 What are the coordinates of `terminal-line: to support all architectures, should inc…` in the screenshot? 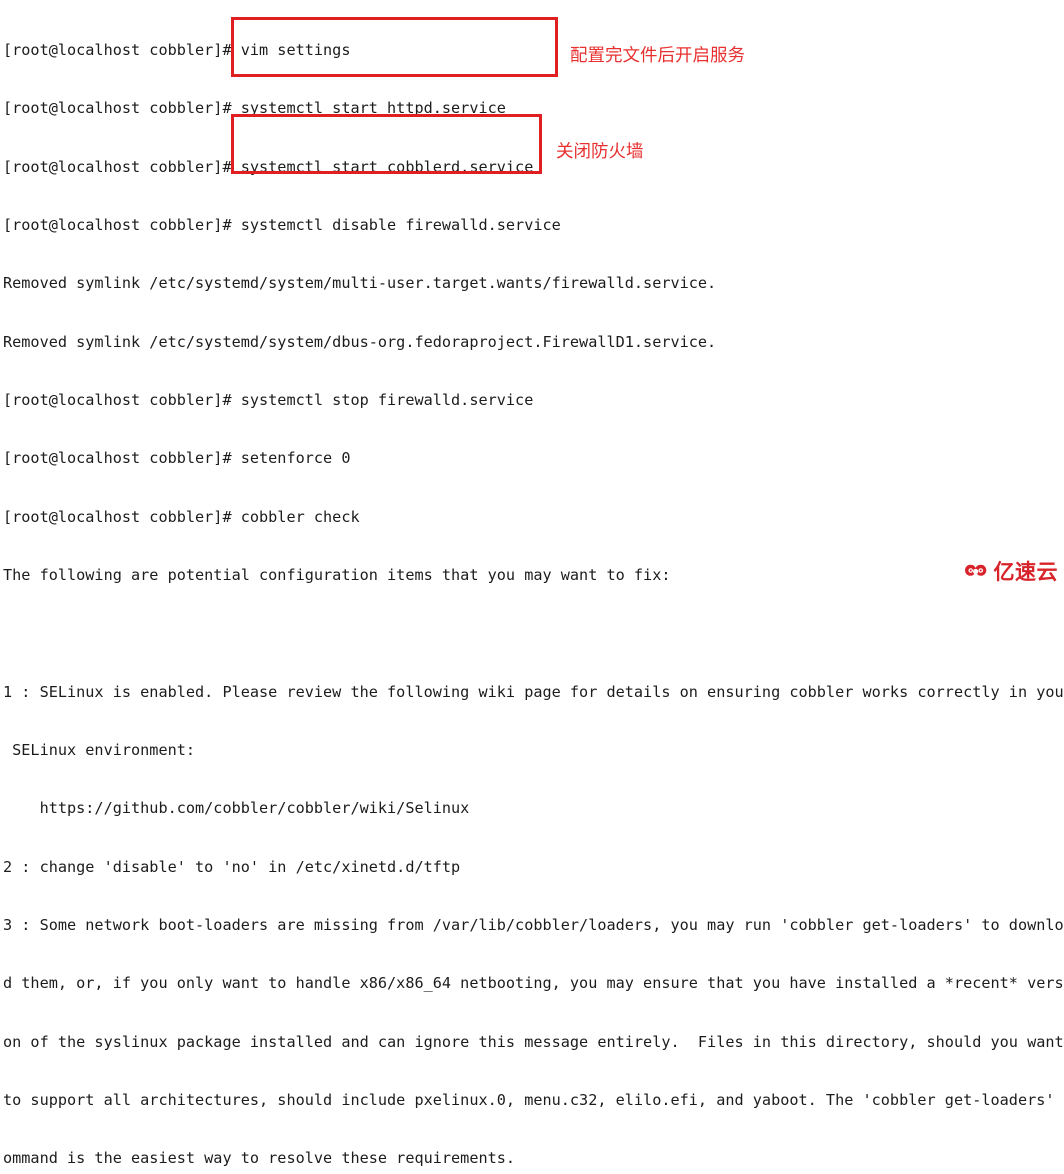 It's located at (533, 1100).